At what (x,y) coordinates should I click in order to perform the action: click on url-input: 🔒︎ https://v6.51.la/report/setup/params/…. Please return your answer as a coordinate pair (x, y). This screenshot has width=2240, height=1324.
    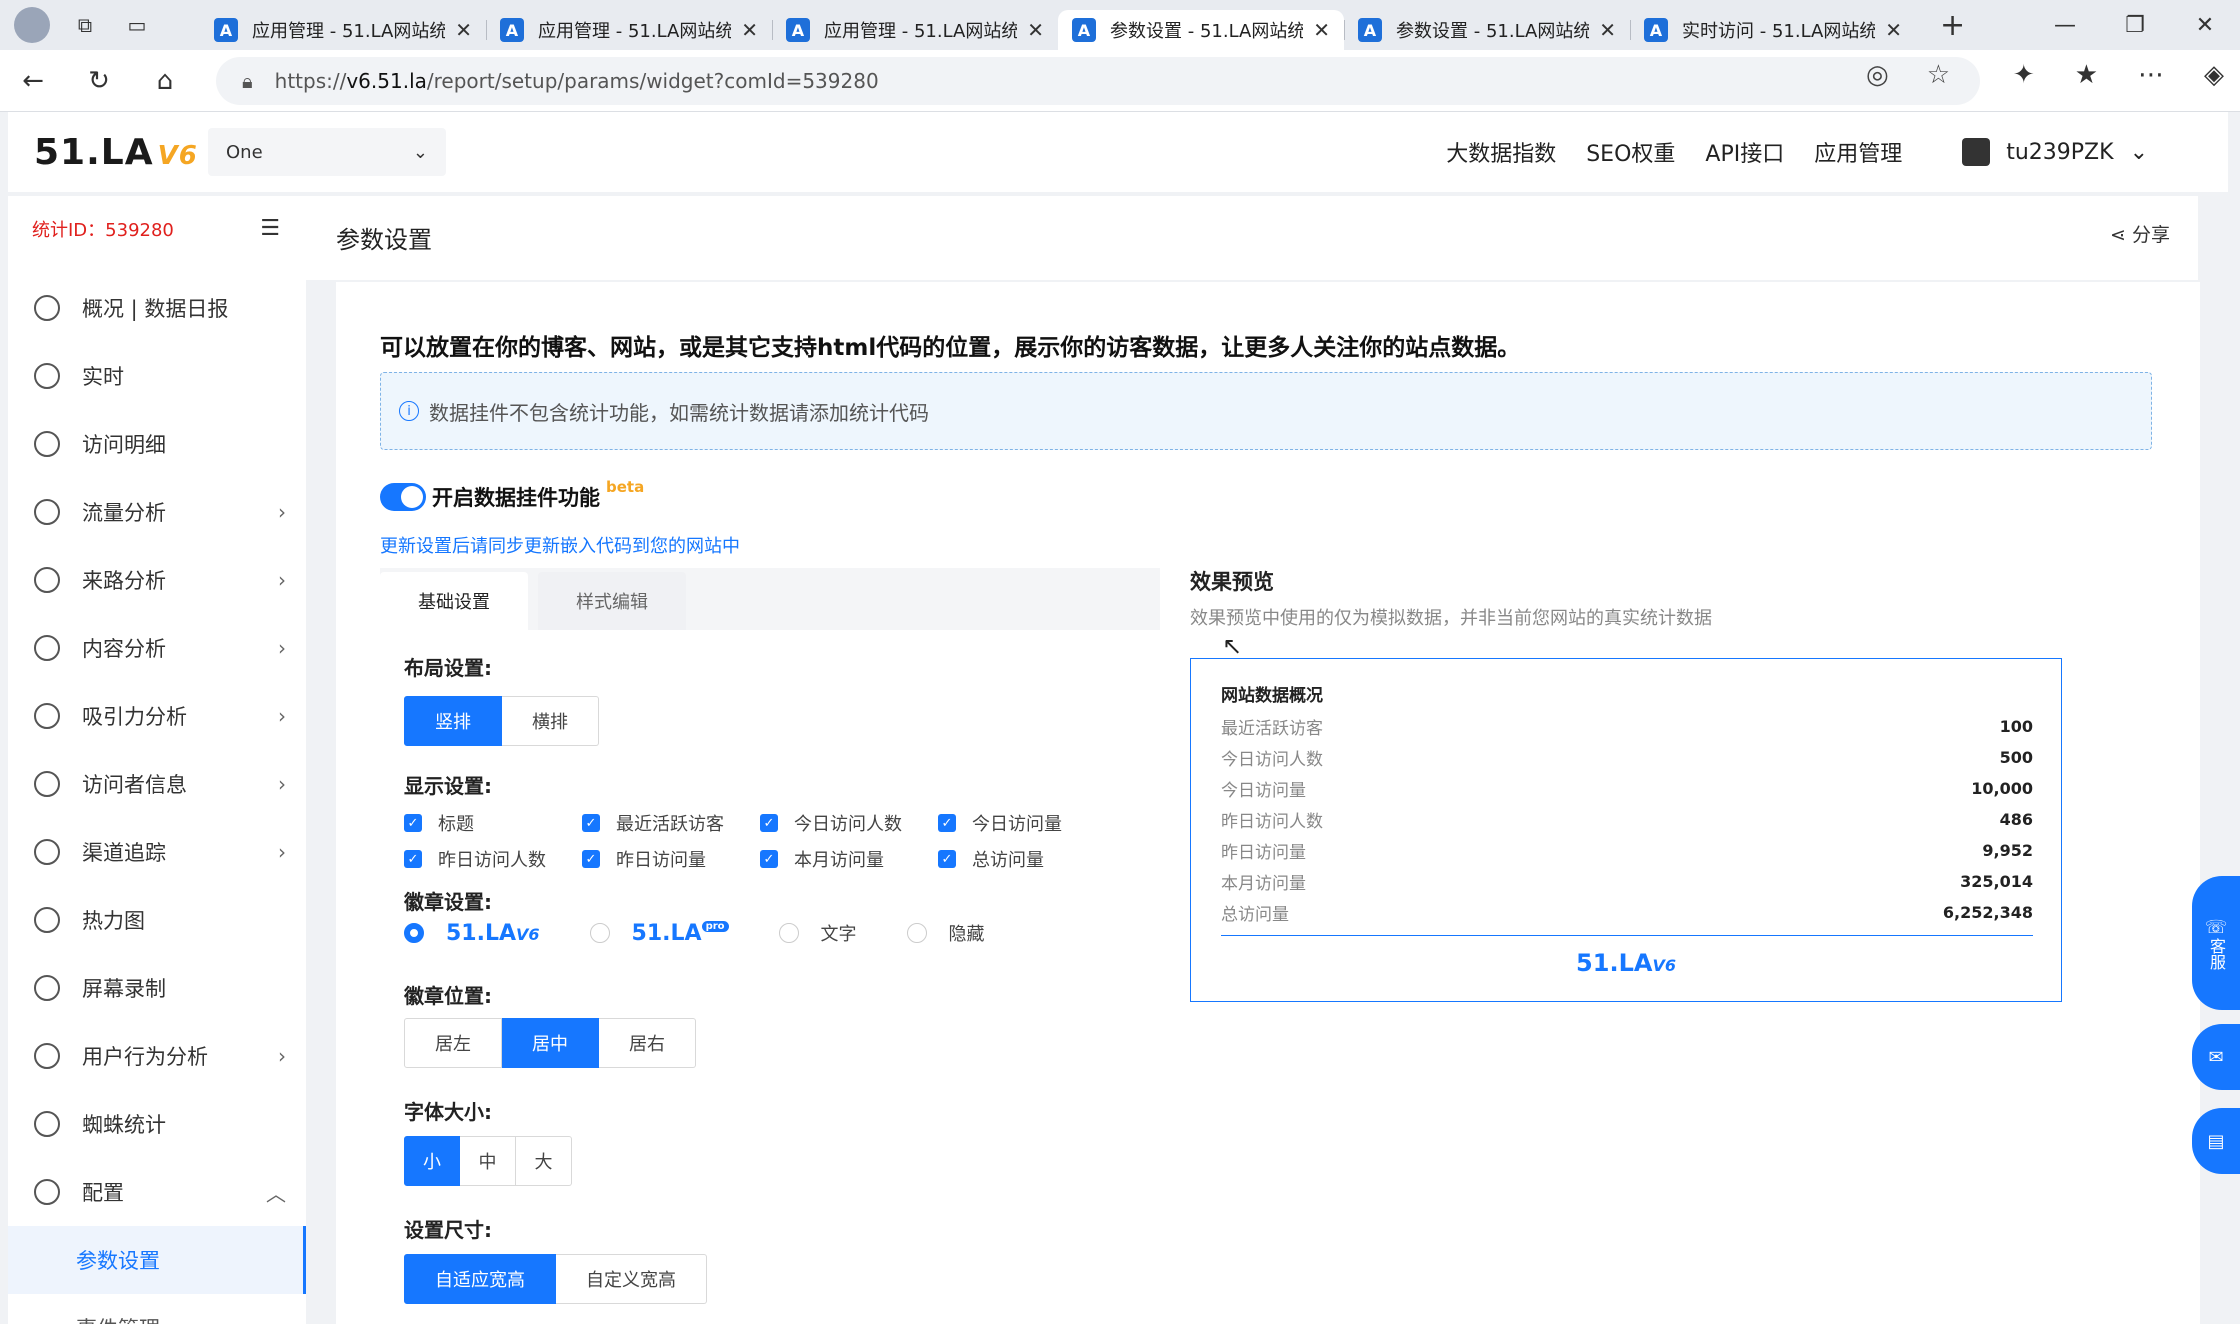
    Looking at the image, I should click on (1098, 81).